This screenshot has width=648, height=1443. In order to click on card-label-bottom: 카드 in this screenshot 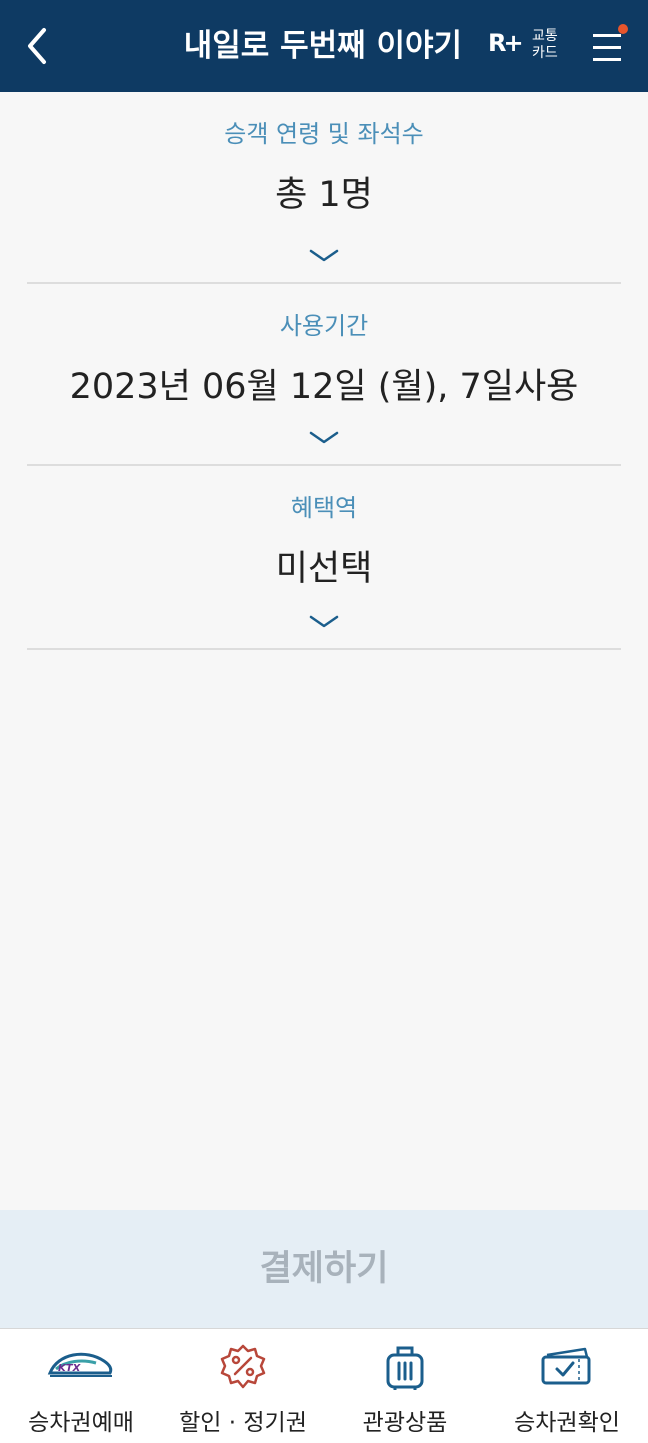, I will do `click(545, 53)`.